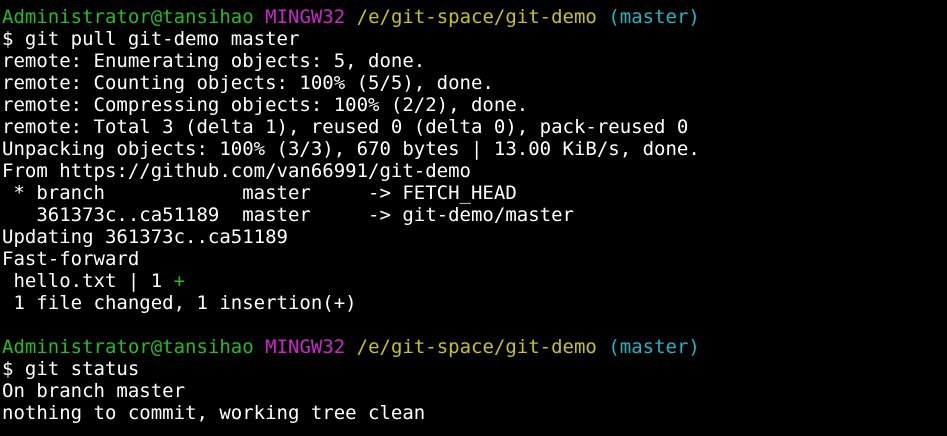 The image size is (947, 436). I want to click on output-text: nothing to commit, working tree clean, so click(214, 413).